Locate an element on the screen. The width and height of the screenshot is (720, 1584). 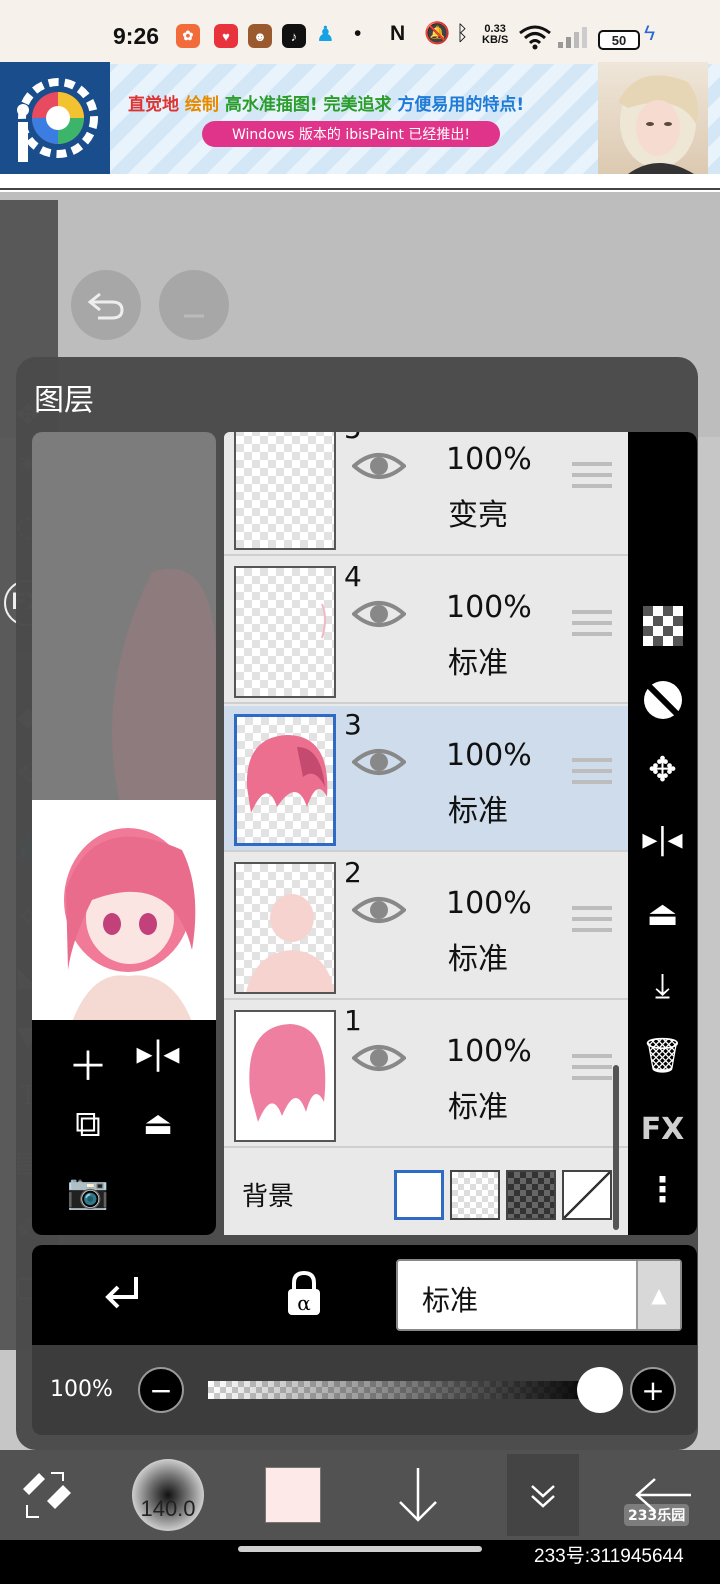
add-layer-button: ＋ is located at coordinates (88, 1063).